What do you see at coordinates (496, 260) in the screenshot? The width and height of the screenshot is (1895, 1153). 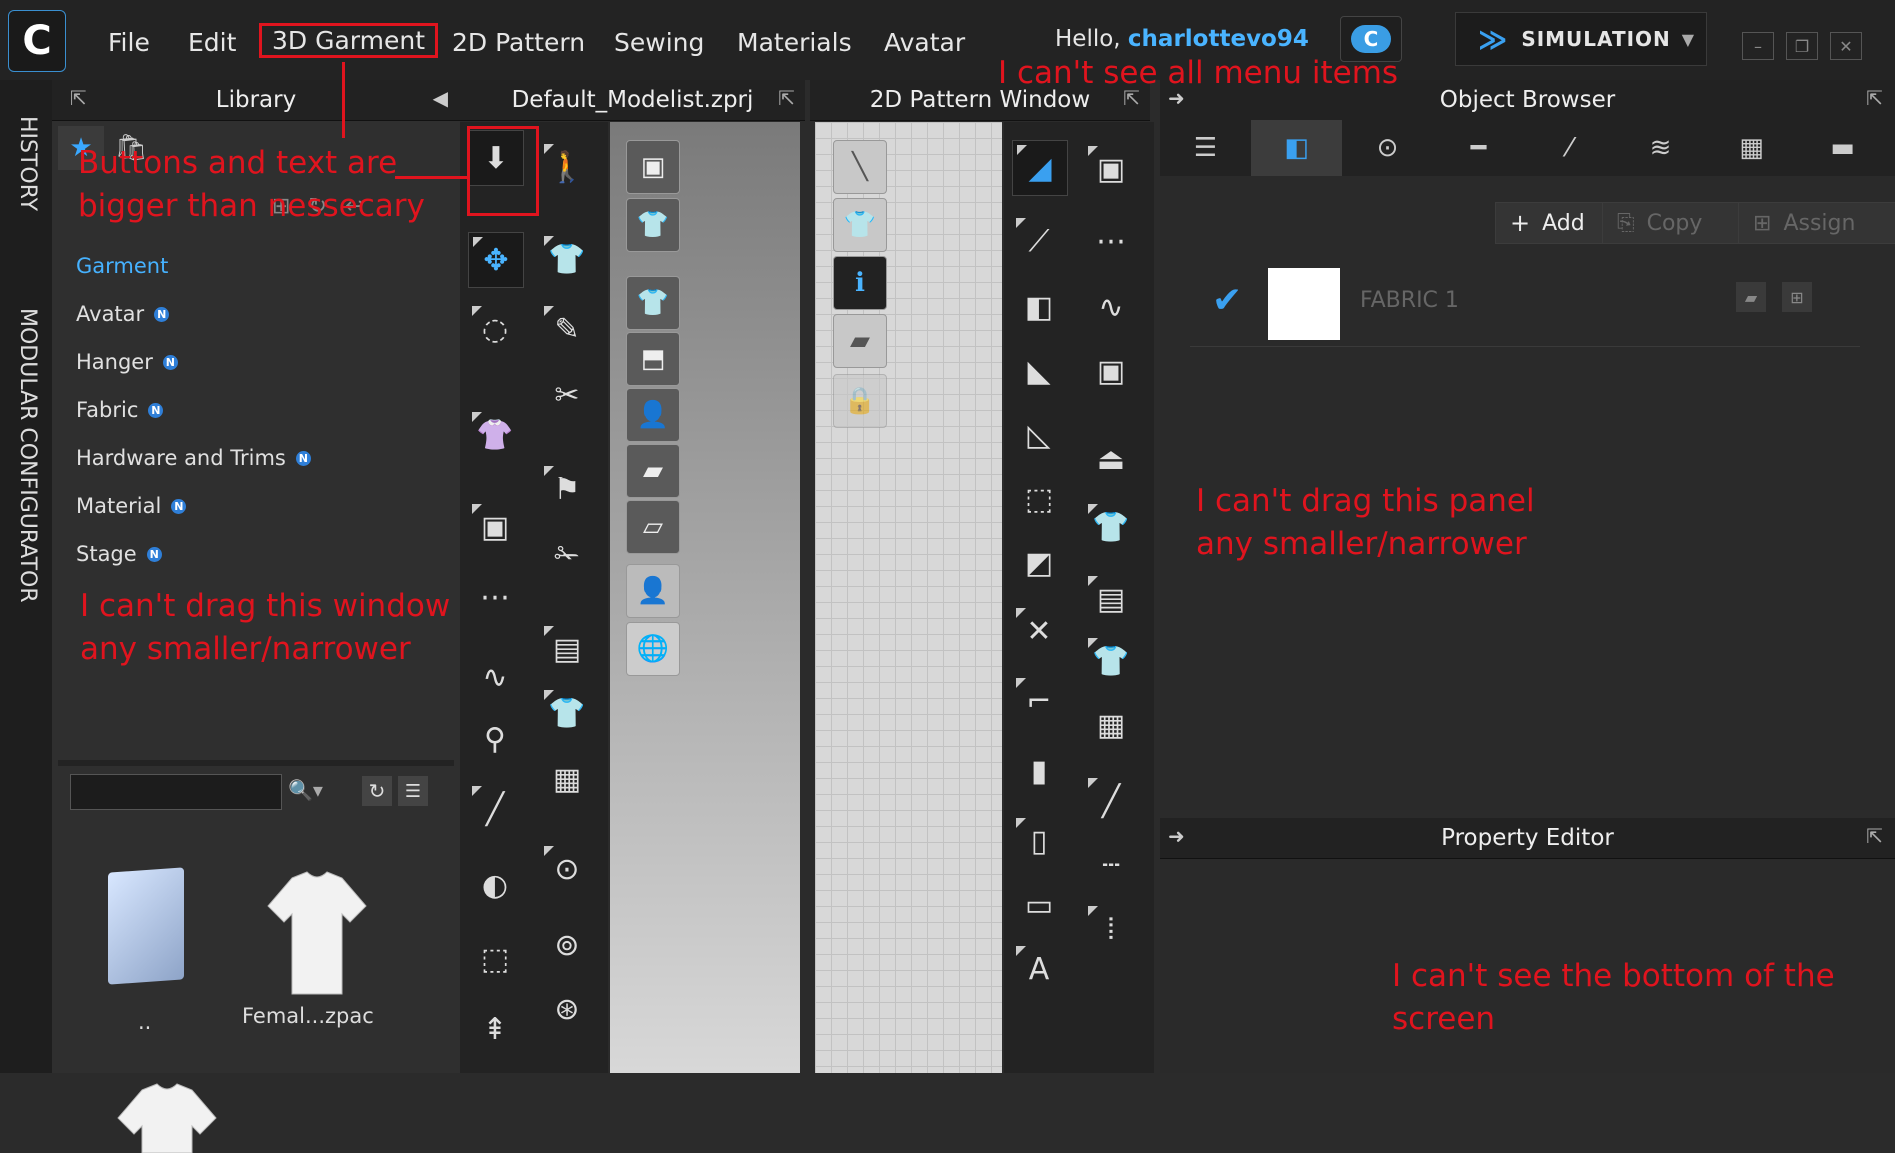 I see `tool-move-icon: ✥` at bounding box center [496, 260].